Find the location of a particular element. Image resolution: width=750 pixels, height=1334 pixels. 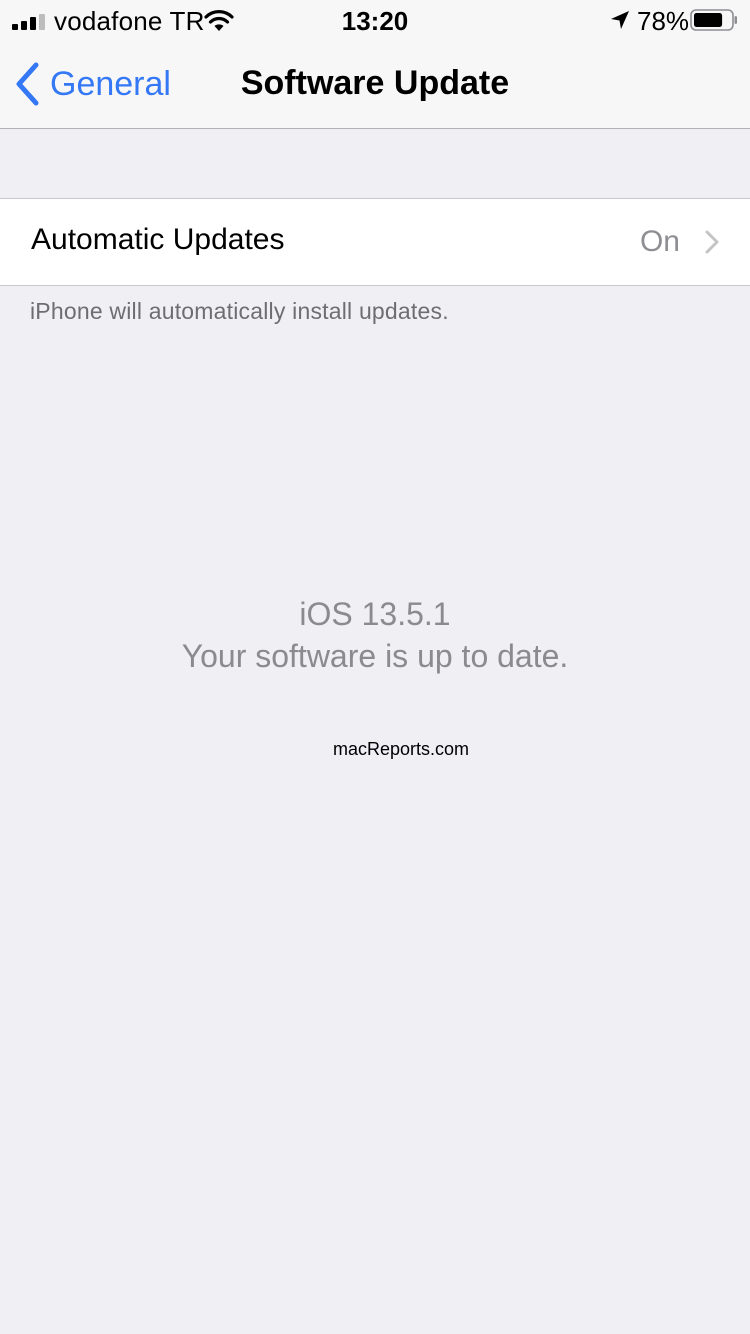

battery-percent: 78% is located at coordinates (663, 21).